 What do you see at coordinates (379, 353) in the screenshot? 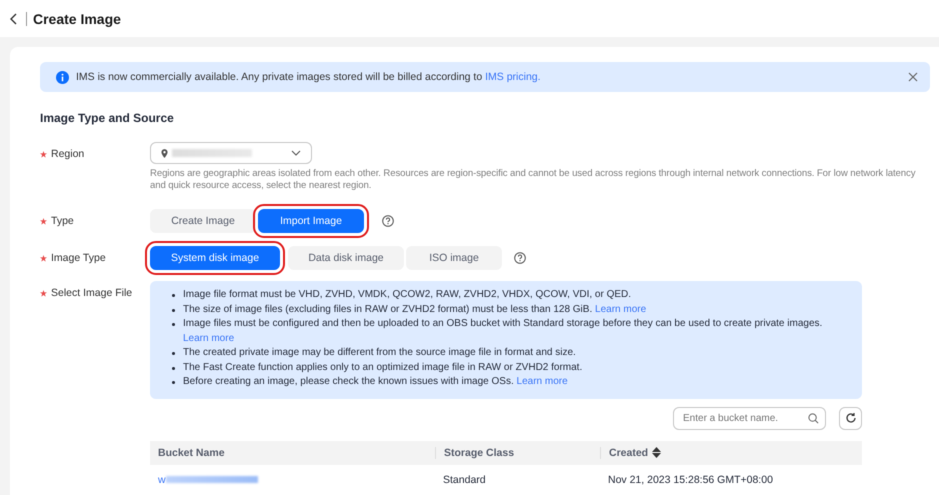
I see `note-text: The created private image may be different from the source image file in format and size.` at bounding box center [379, 353].